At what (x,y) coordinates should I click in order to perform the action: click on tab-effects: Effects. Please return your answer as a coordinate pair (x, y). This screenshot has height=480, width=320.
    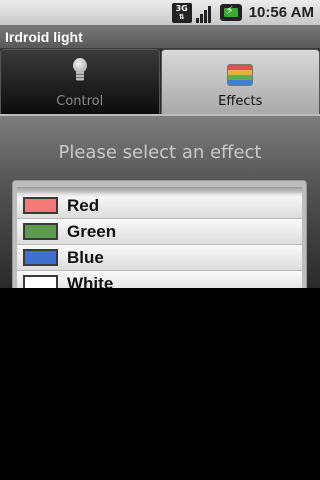
    Looking at the image, I should click on (240, 81).